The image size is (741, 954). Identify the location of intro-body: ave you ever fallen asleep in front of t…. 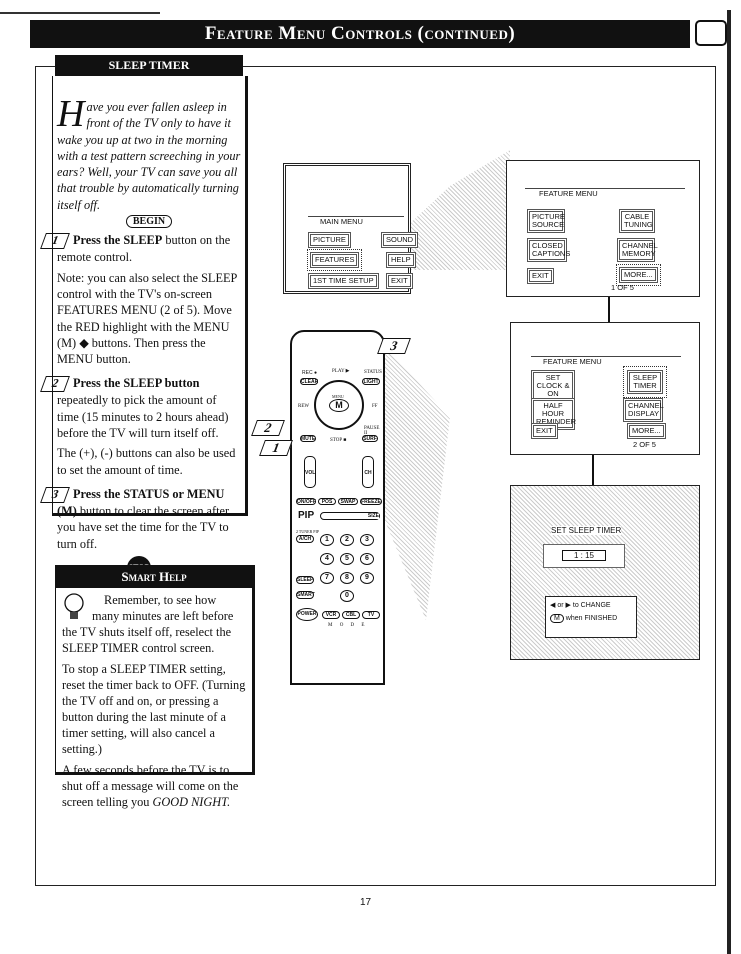
(149, 156).